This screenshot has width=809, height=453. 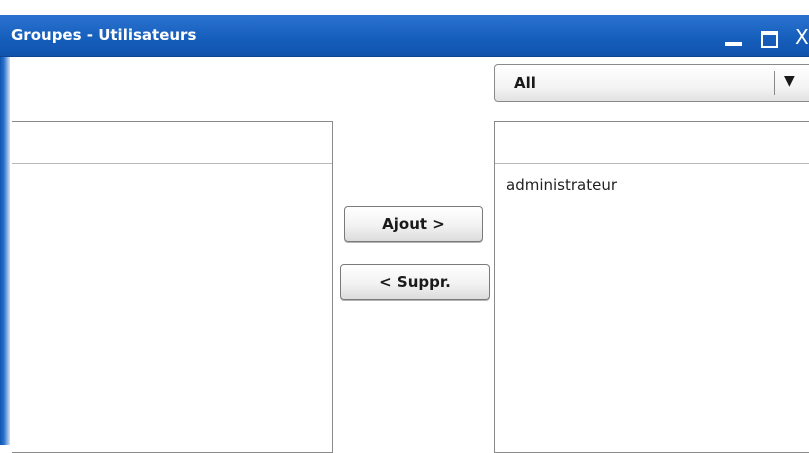 What do you see at coordinates (733, 44) in the screenshot?
I see `minimize-icon` at bounding box center [733, 44].